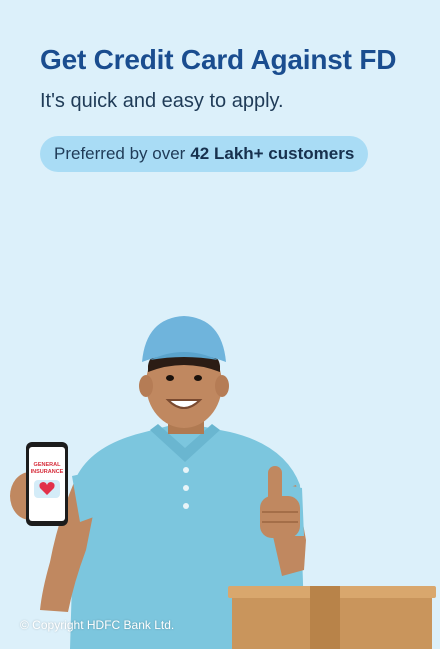 Image resolution: width=440 pixels, height=649 pixels. Describe the element at coordinates (120, 153) in the screenshot. I see `badge-prefix-text: Preferred by over` at that location.